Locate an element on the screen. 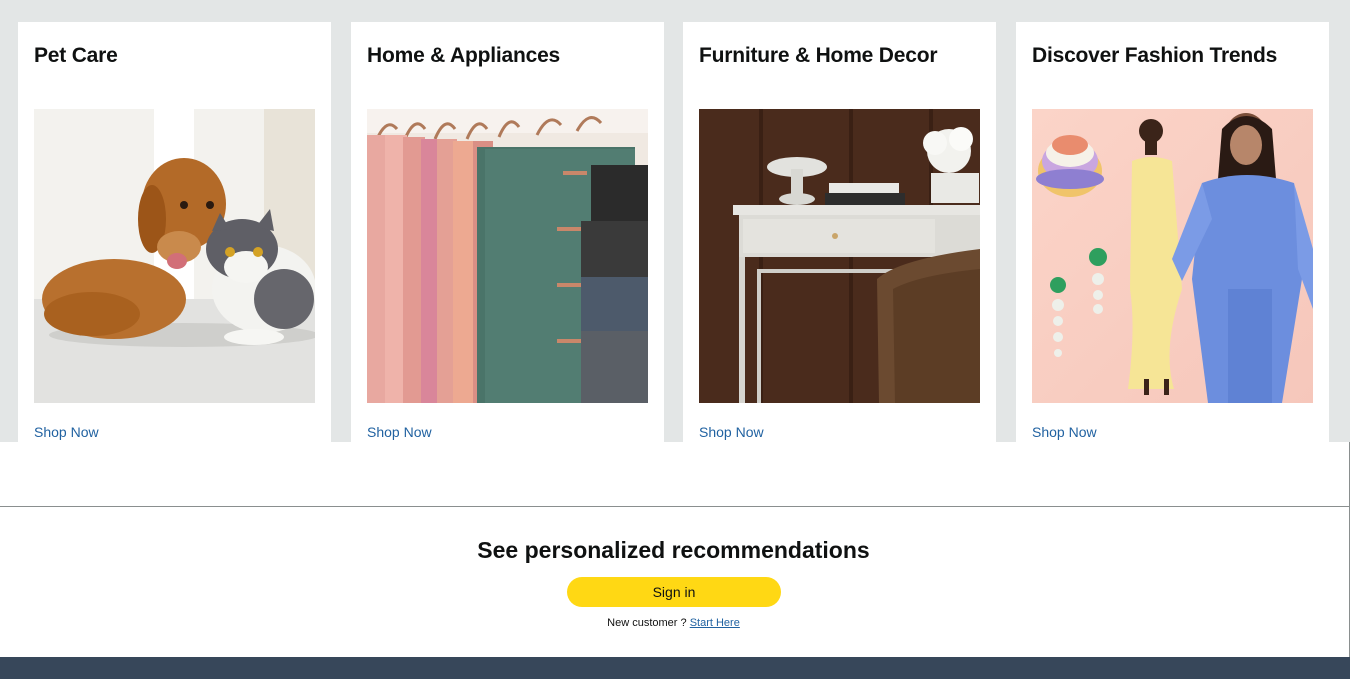 This screenshot has width=1350, height=679. card-title: Pet Care is located at coordinates (76, 55).